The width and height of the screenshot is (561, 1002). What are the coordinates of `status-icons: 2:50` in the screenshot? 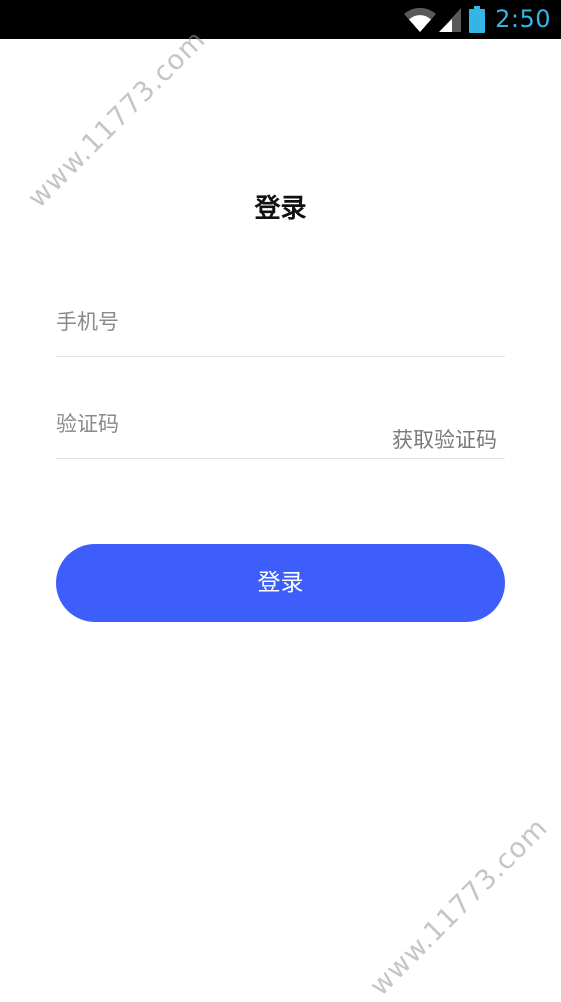 It's located at (477, 19).